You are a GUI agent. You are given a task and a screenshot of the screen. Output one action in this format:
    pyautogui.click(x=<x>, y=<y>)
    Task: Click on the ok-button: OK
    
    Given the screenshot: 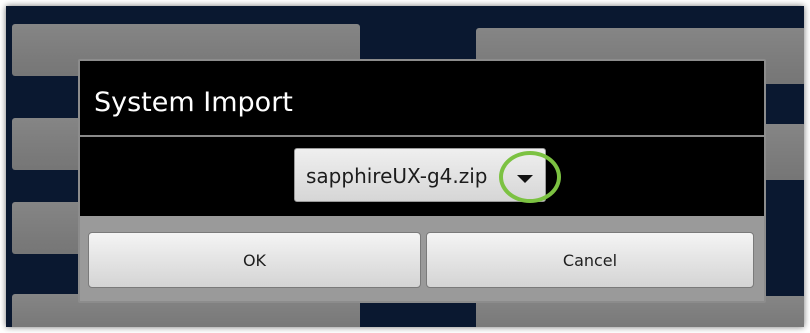 What is the action you would take?
    pyautogui.click(x=254, y=260)
    